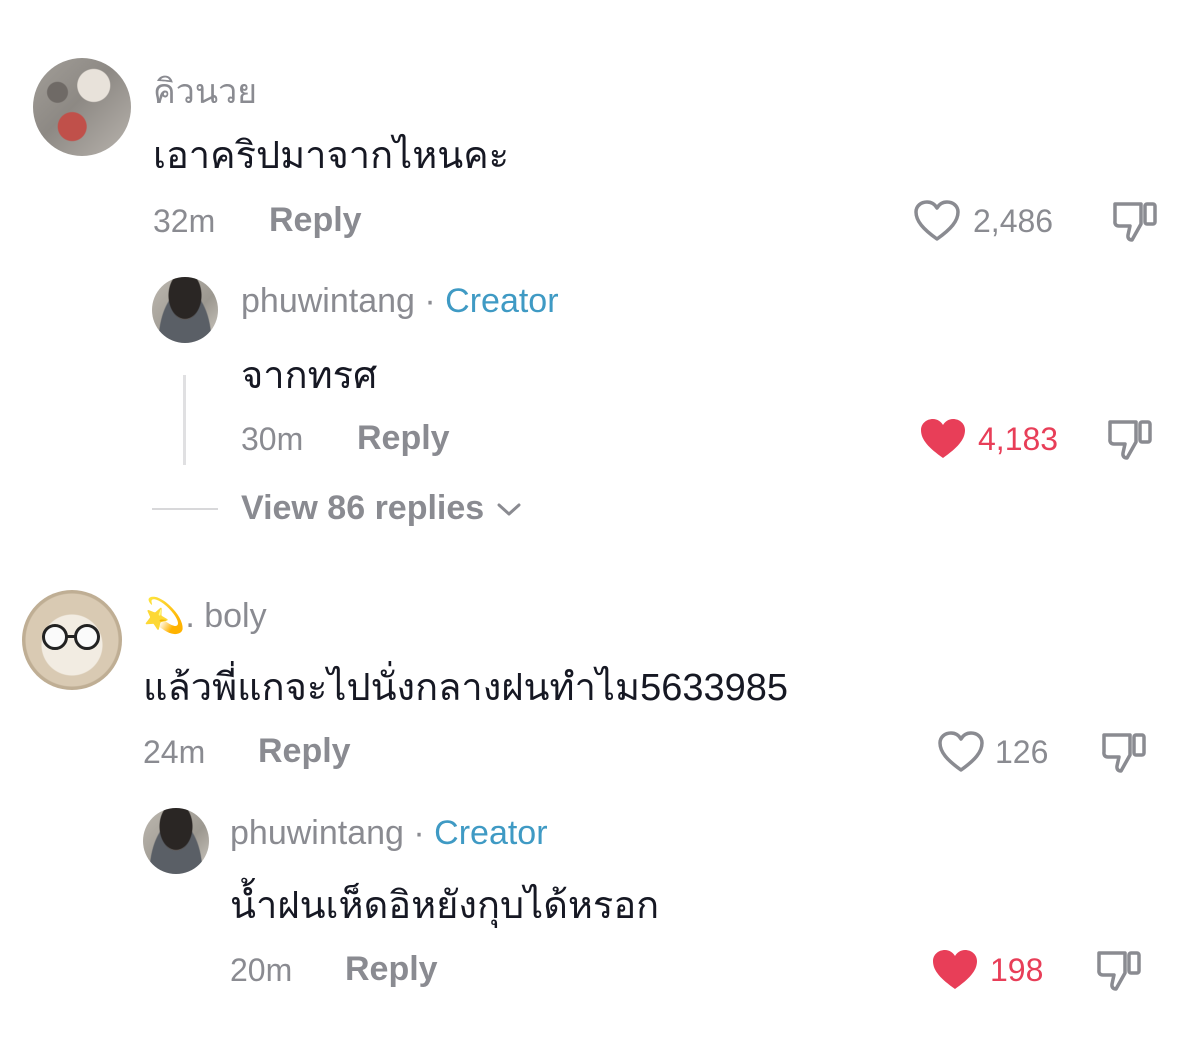 The image size is (1200, 1048). What do you see at coordinates (1022, 752) in the screenshot?
I see `like-count: 126` at bounding box center [1022, 752].